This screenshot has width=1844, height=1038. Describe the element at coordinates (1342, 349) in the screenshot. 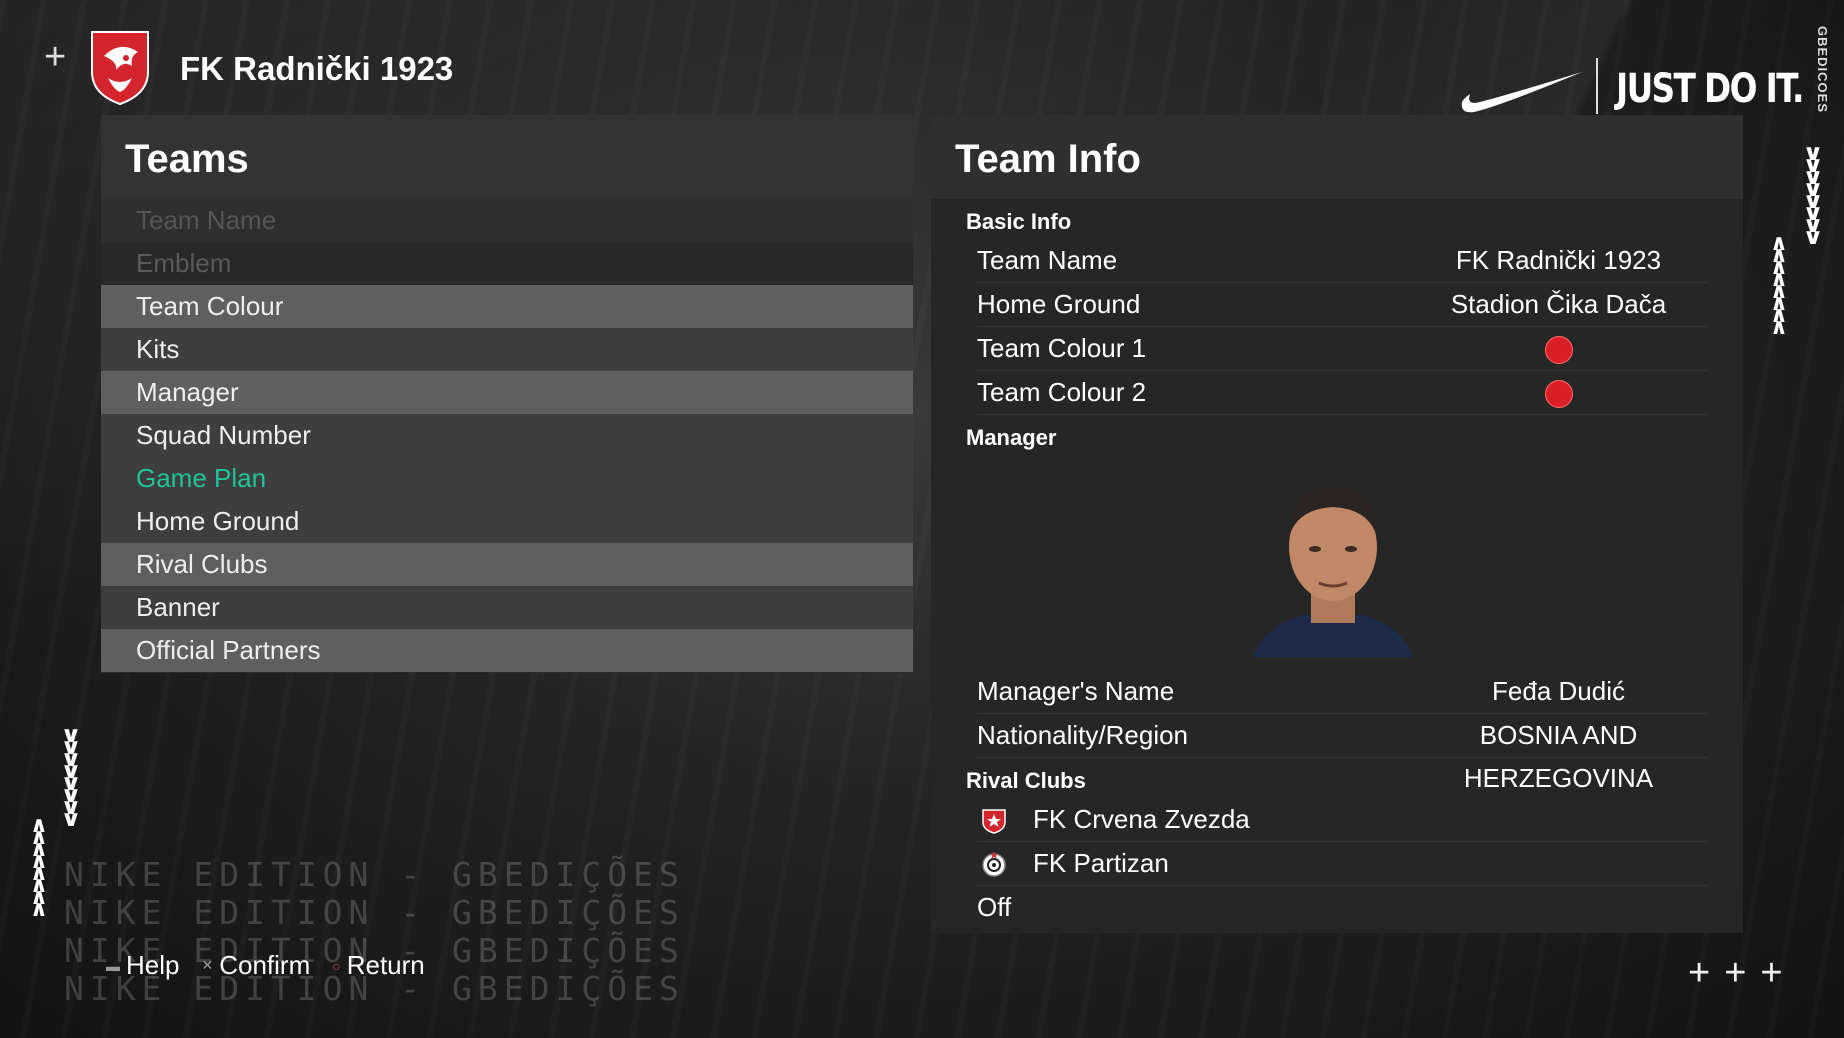

I see `info-row-team-colour-1: Team Colour 1` at that location.